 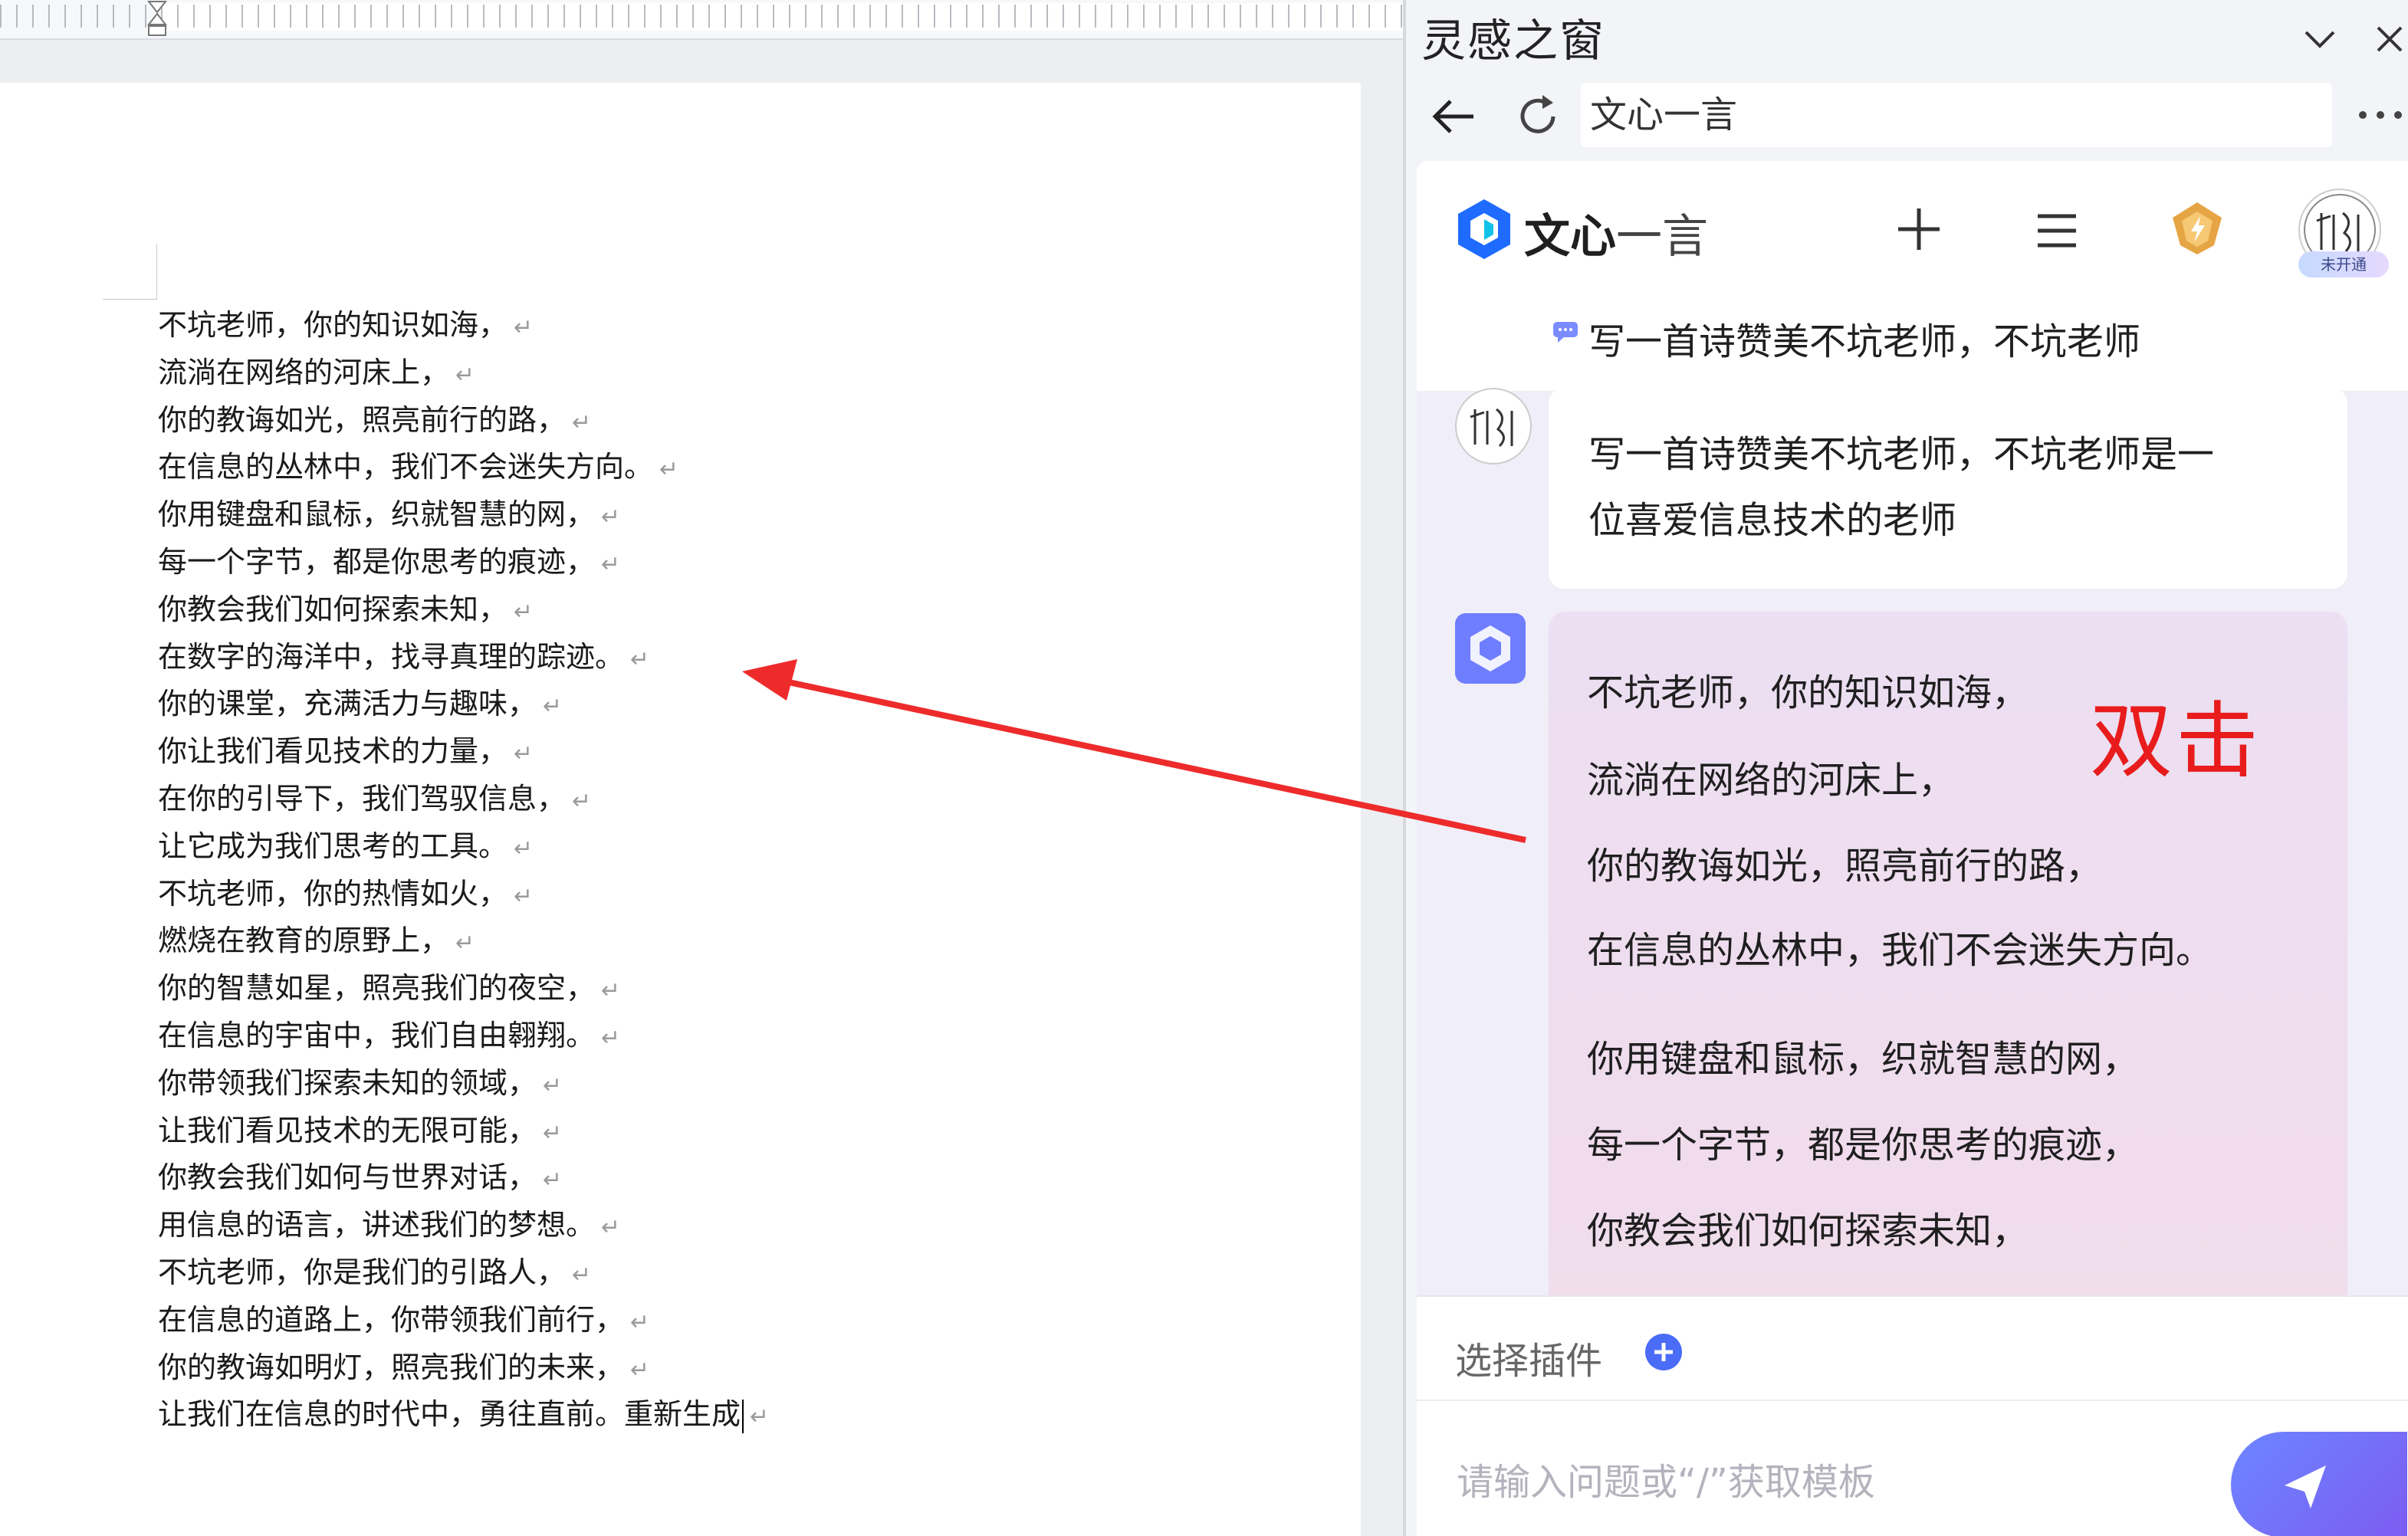 I want to click on document-line: 你的教诲如光，照亮前行的路， ↵, so click(x=464, y=421).